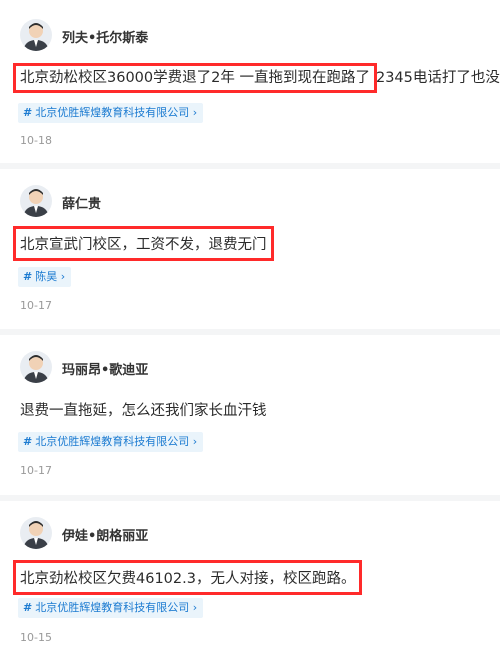  I want to click on topic-label: 陈昊, so click(46, 276).